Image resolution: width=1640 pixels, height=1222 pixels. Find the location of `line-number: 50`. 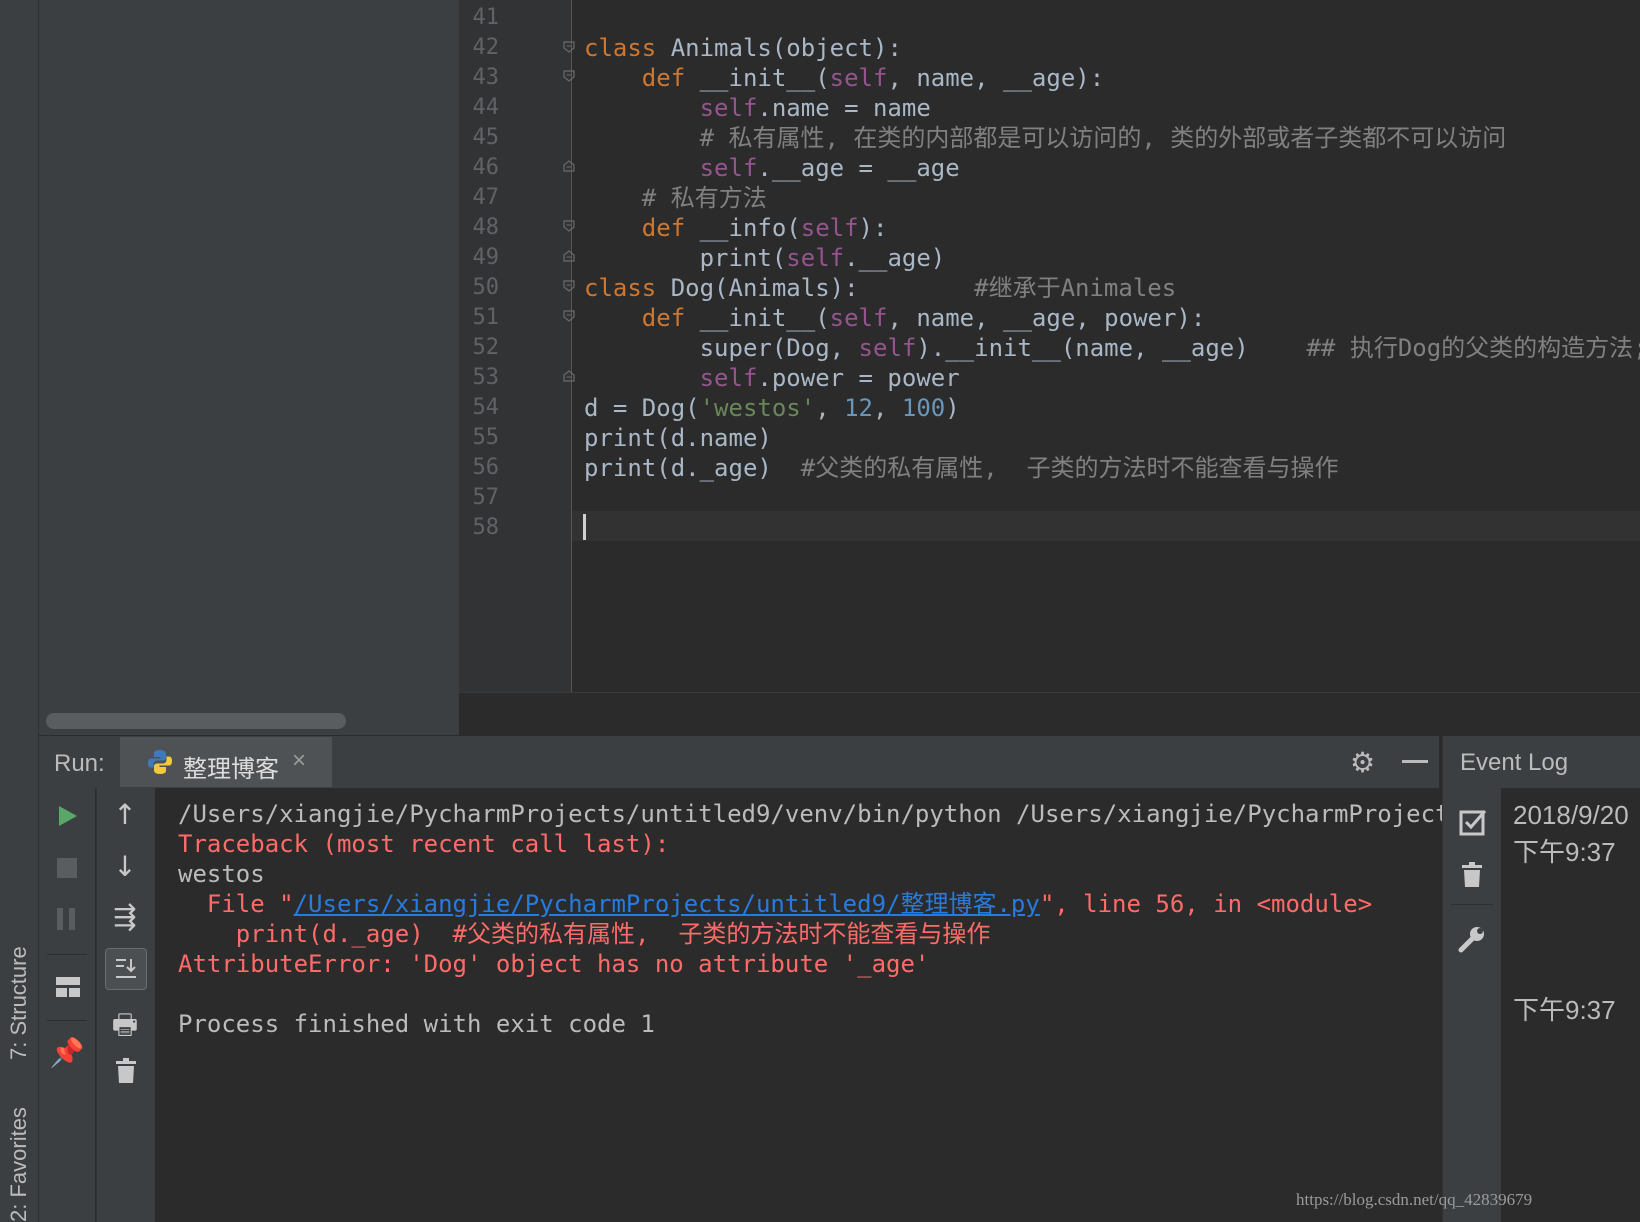

line-number: 50 is located at coordinates (486, 287).